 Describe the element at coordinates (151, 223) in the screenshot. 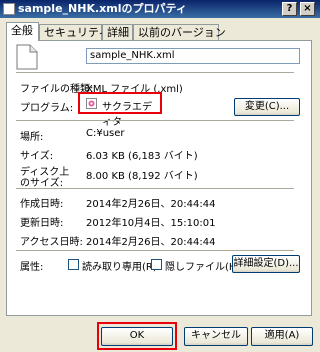

I see `modified-value: 2012年10月4日、15:10:01` at that location.